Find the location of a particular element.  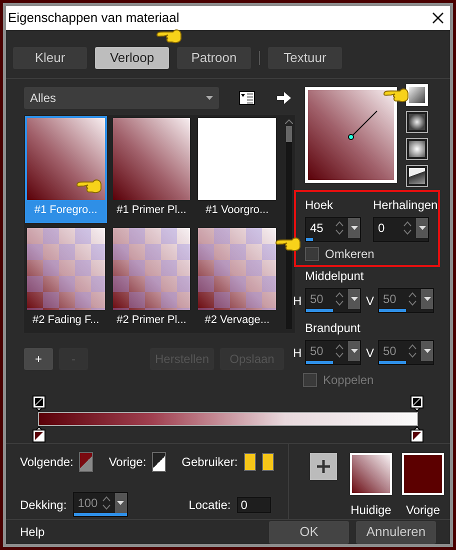

next-color-swatch is located at coordinates (86, 462).